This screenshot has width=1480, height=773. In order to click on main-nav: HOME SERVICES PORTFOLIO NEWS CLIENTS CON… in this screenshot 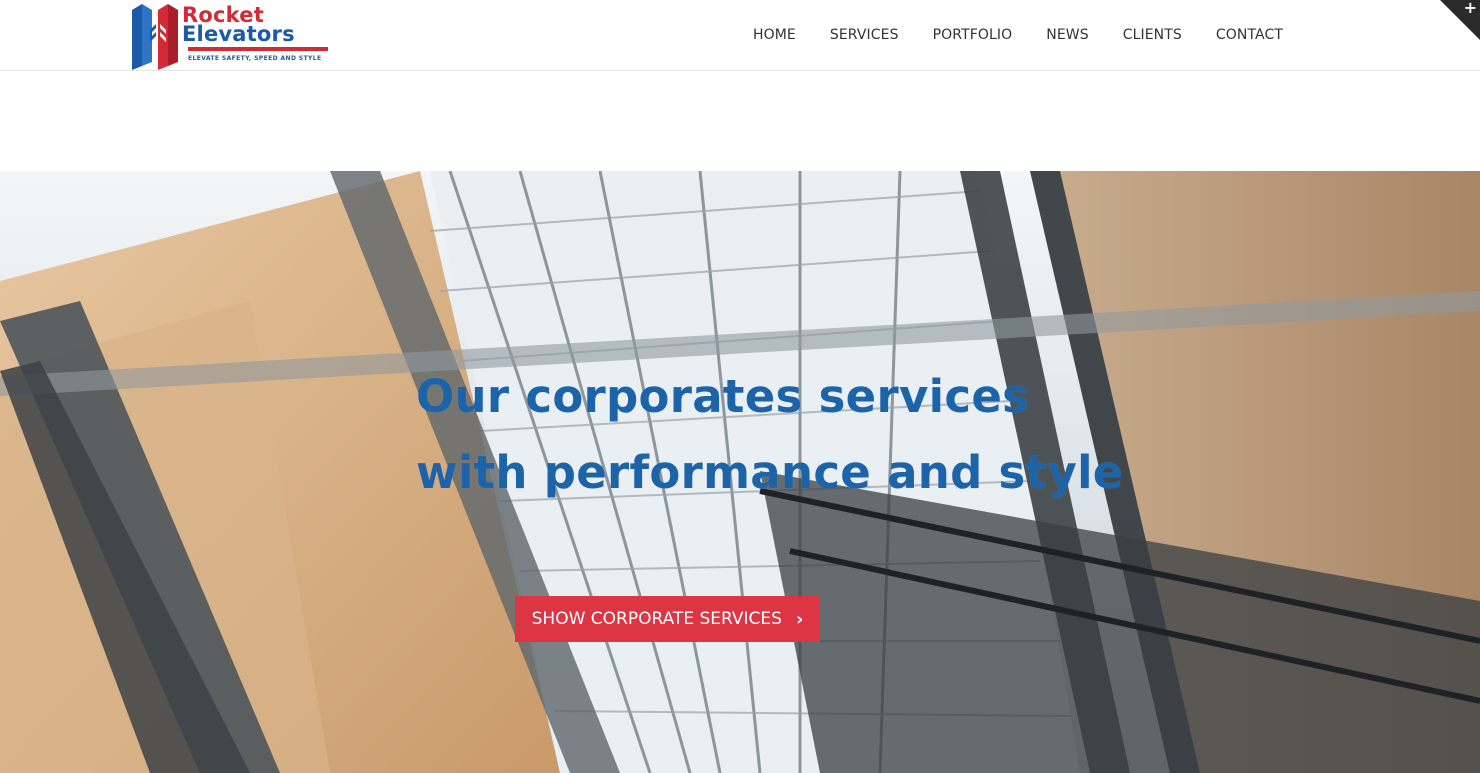, I will do `click(1018, 35)`.